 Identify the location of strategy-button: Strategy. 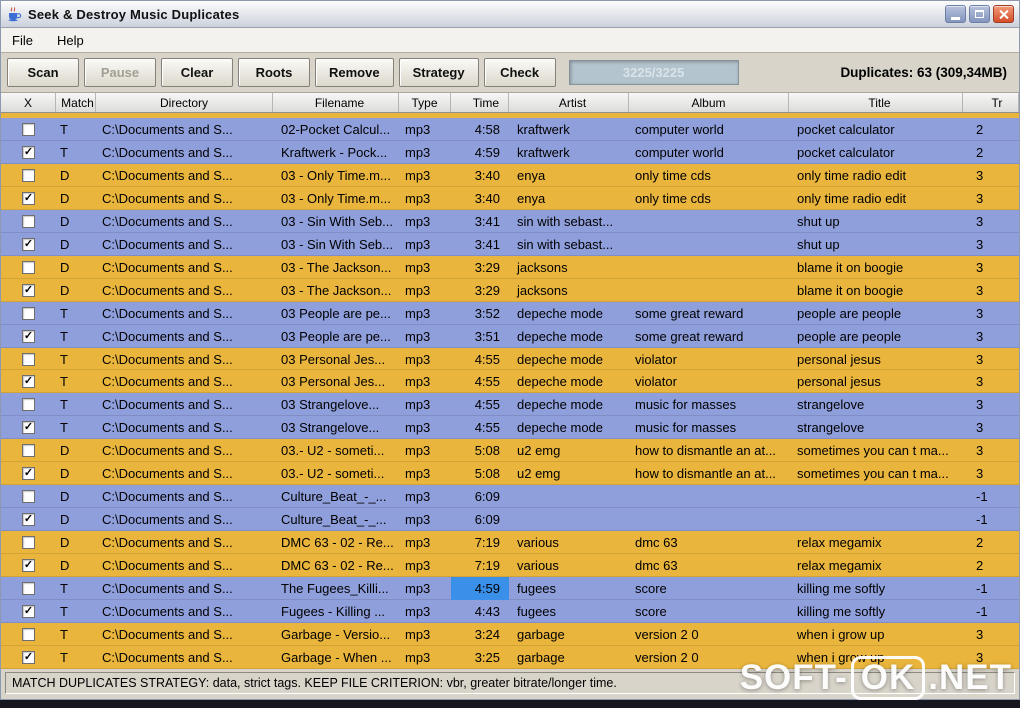
(438, 72).